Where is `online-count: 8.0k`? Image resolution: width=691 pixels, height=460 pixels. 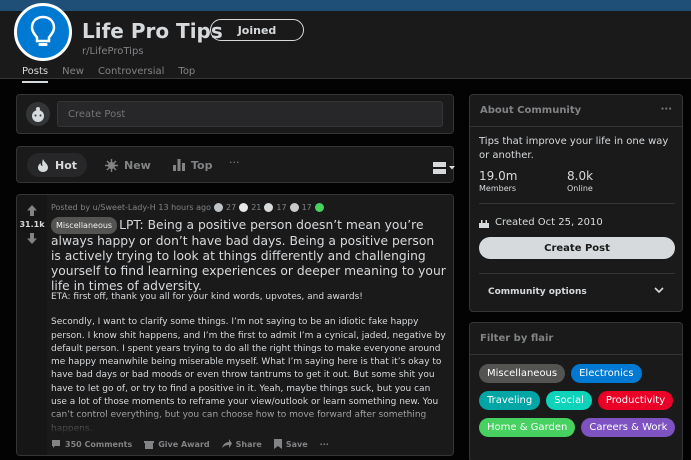
online-count: 8.0k is located at coordinates (580, 176).